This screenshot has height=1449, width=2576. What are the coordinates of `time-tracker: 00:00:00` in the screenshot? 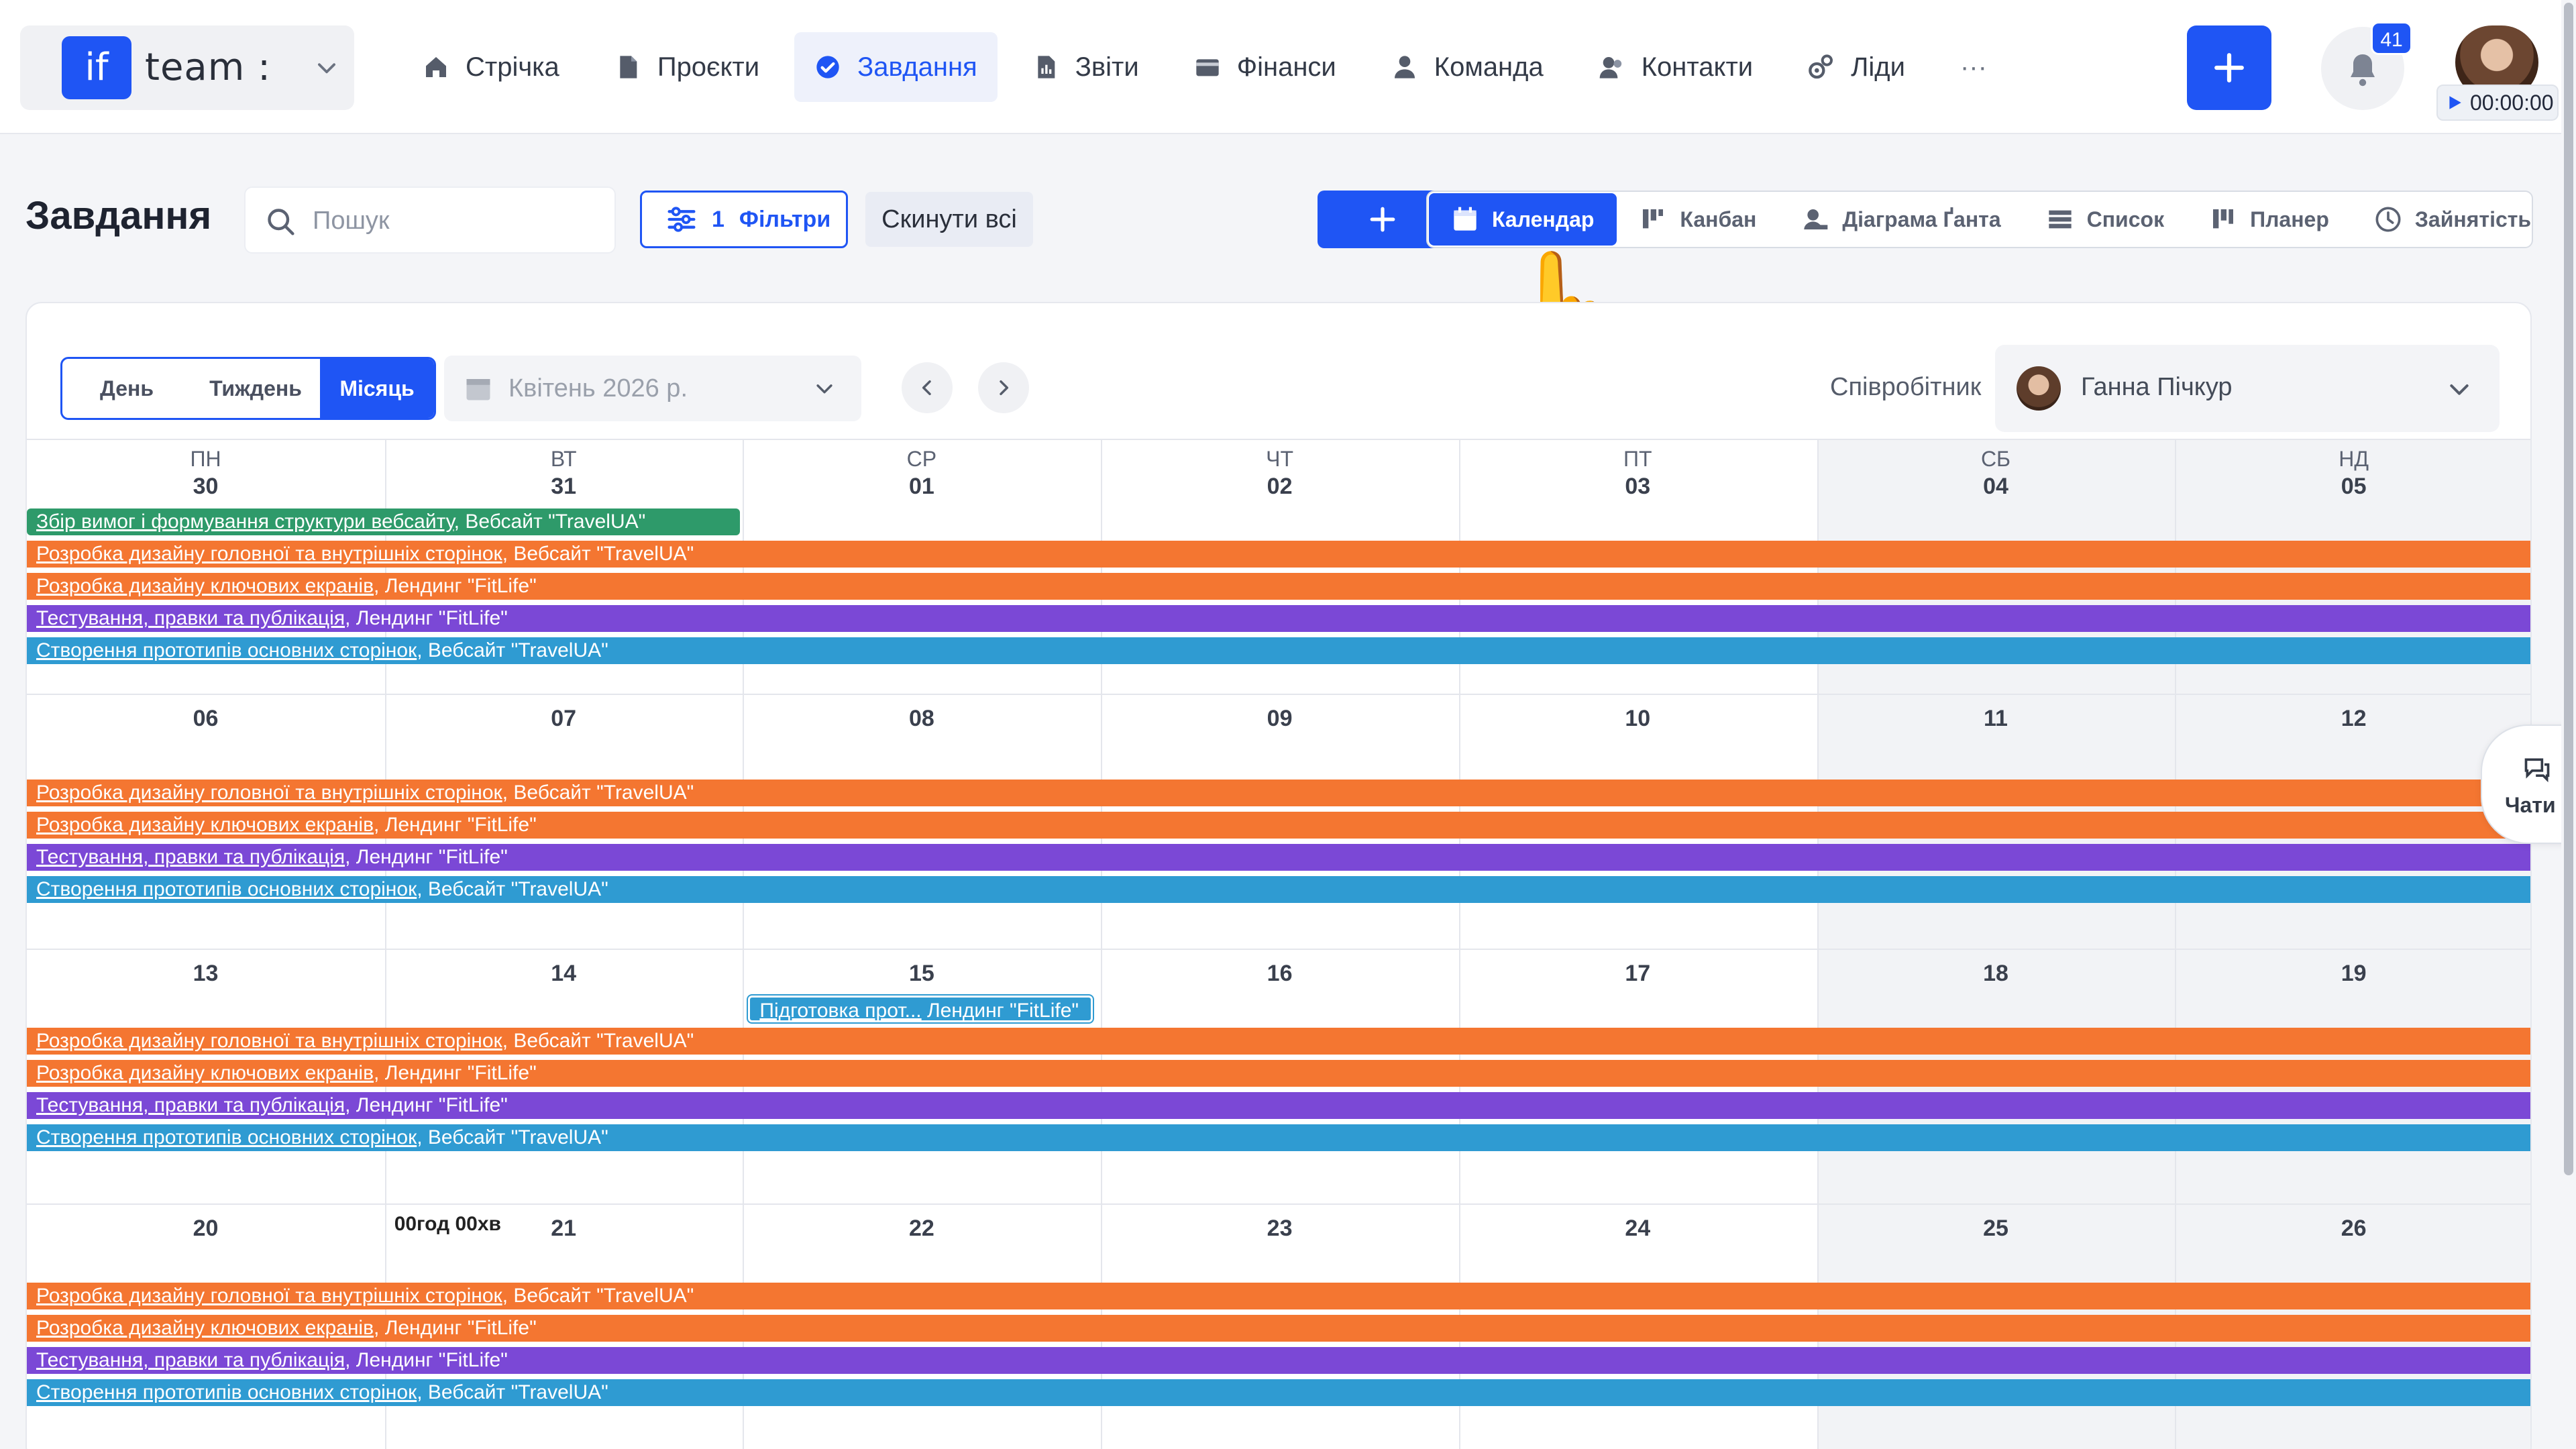 It's located at (2497, 103).